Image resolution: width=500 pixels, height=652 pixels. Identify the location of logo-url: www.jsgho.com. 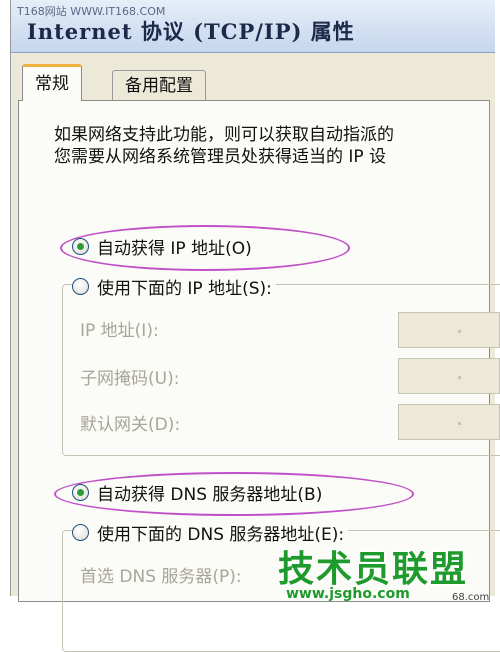
(348, 594).